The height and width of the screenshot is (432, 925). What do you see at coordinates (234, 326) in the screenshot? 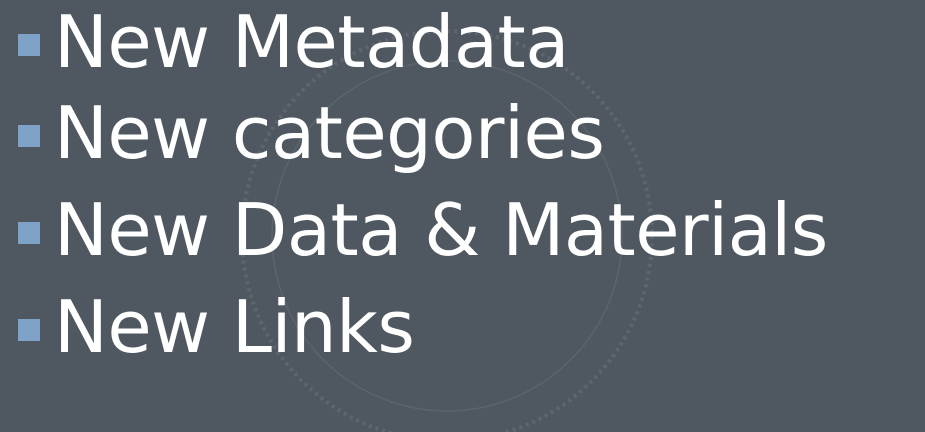
I see `bullet-text: New Links` at bounding box center [234, 326].